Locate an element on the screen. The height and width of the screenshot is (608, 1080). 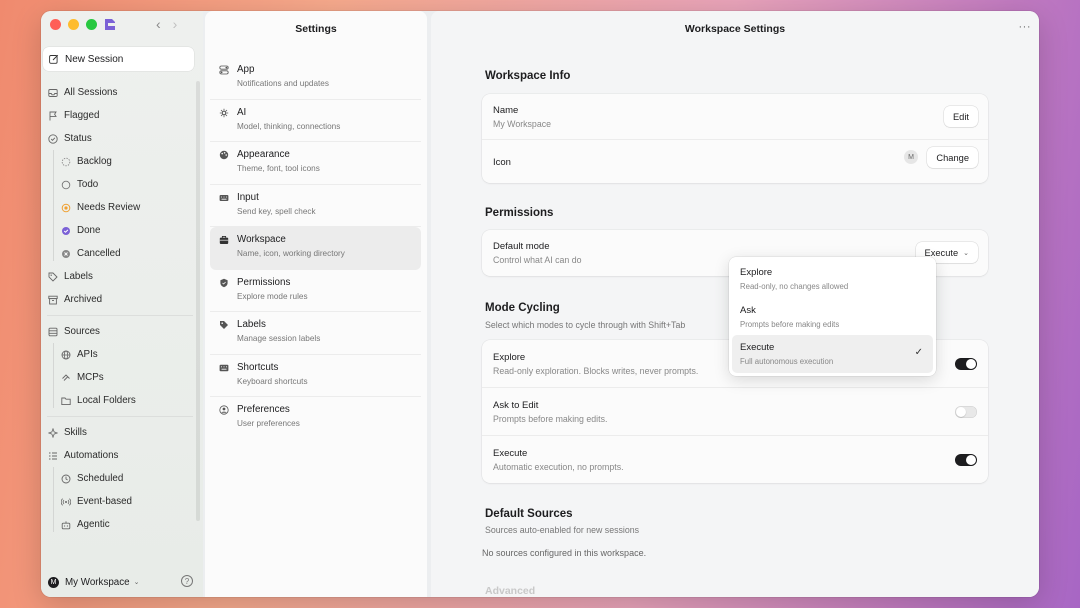
sidebar-item-cancelled: Cancelled is located at coordinates (121, 253).